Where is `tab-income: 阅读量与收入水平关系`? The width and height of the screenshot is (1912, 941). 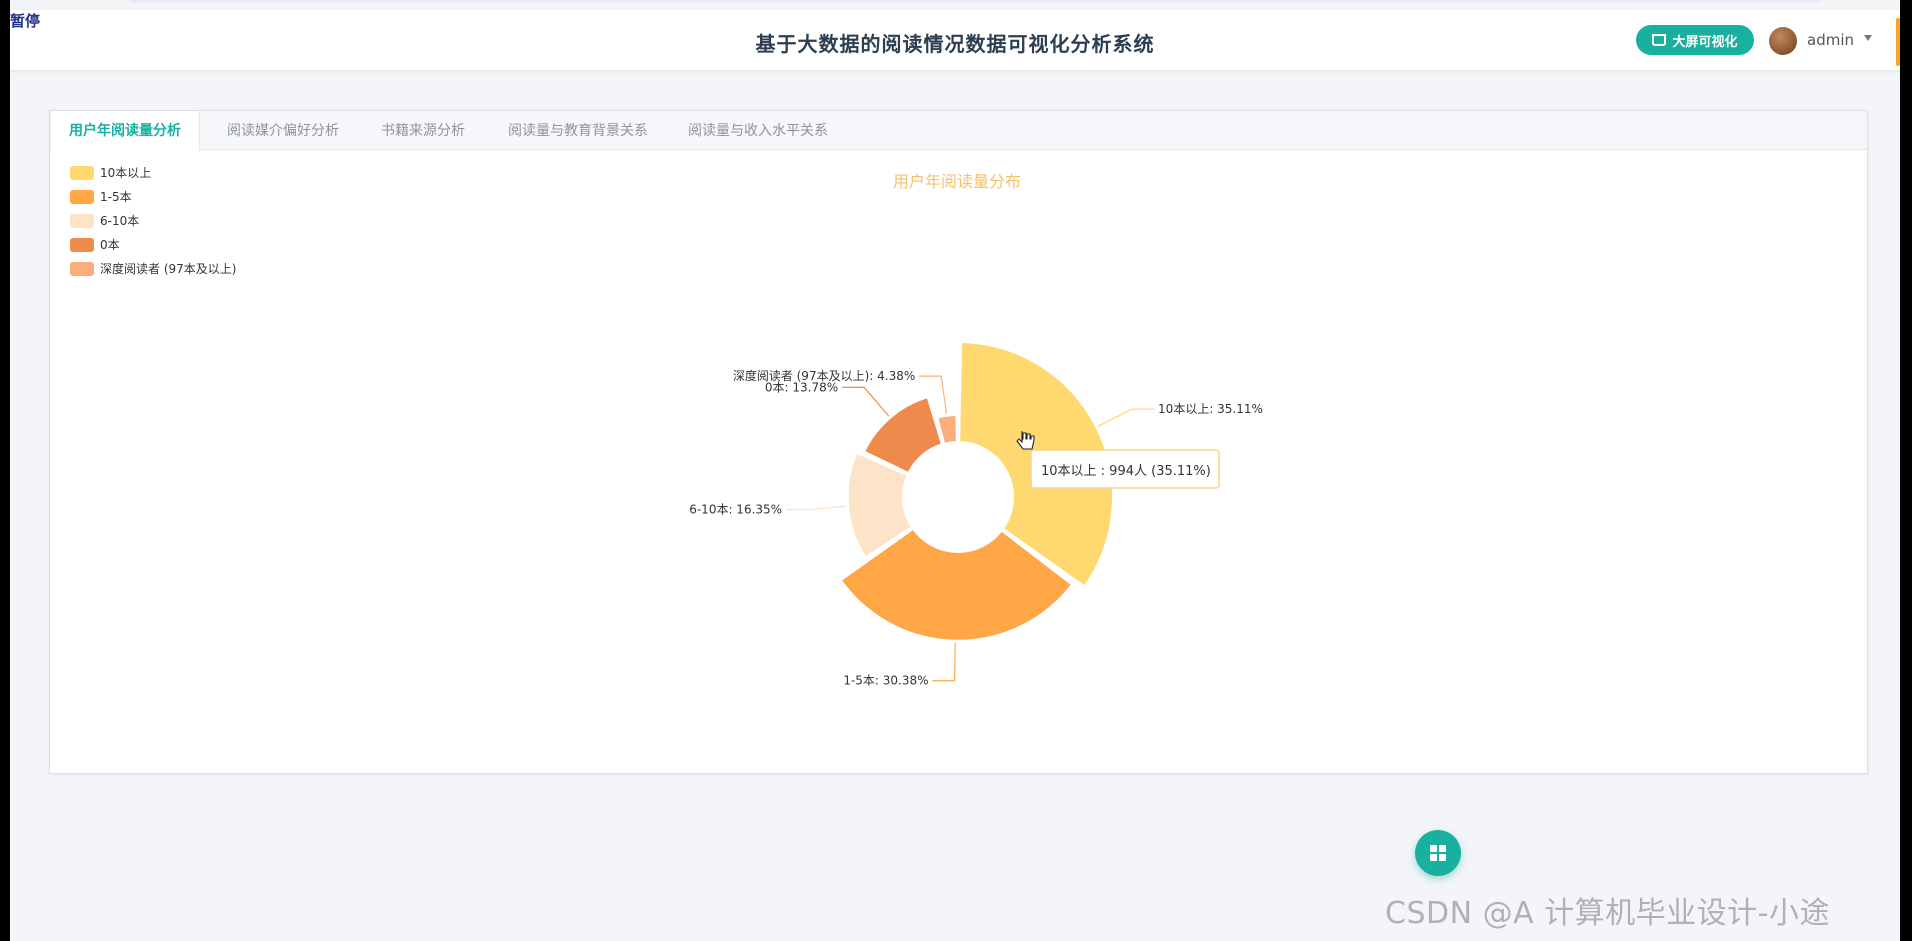 tab-income: 阅读量与收入水平关系 is located at coordinates (758, 131).